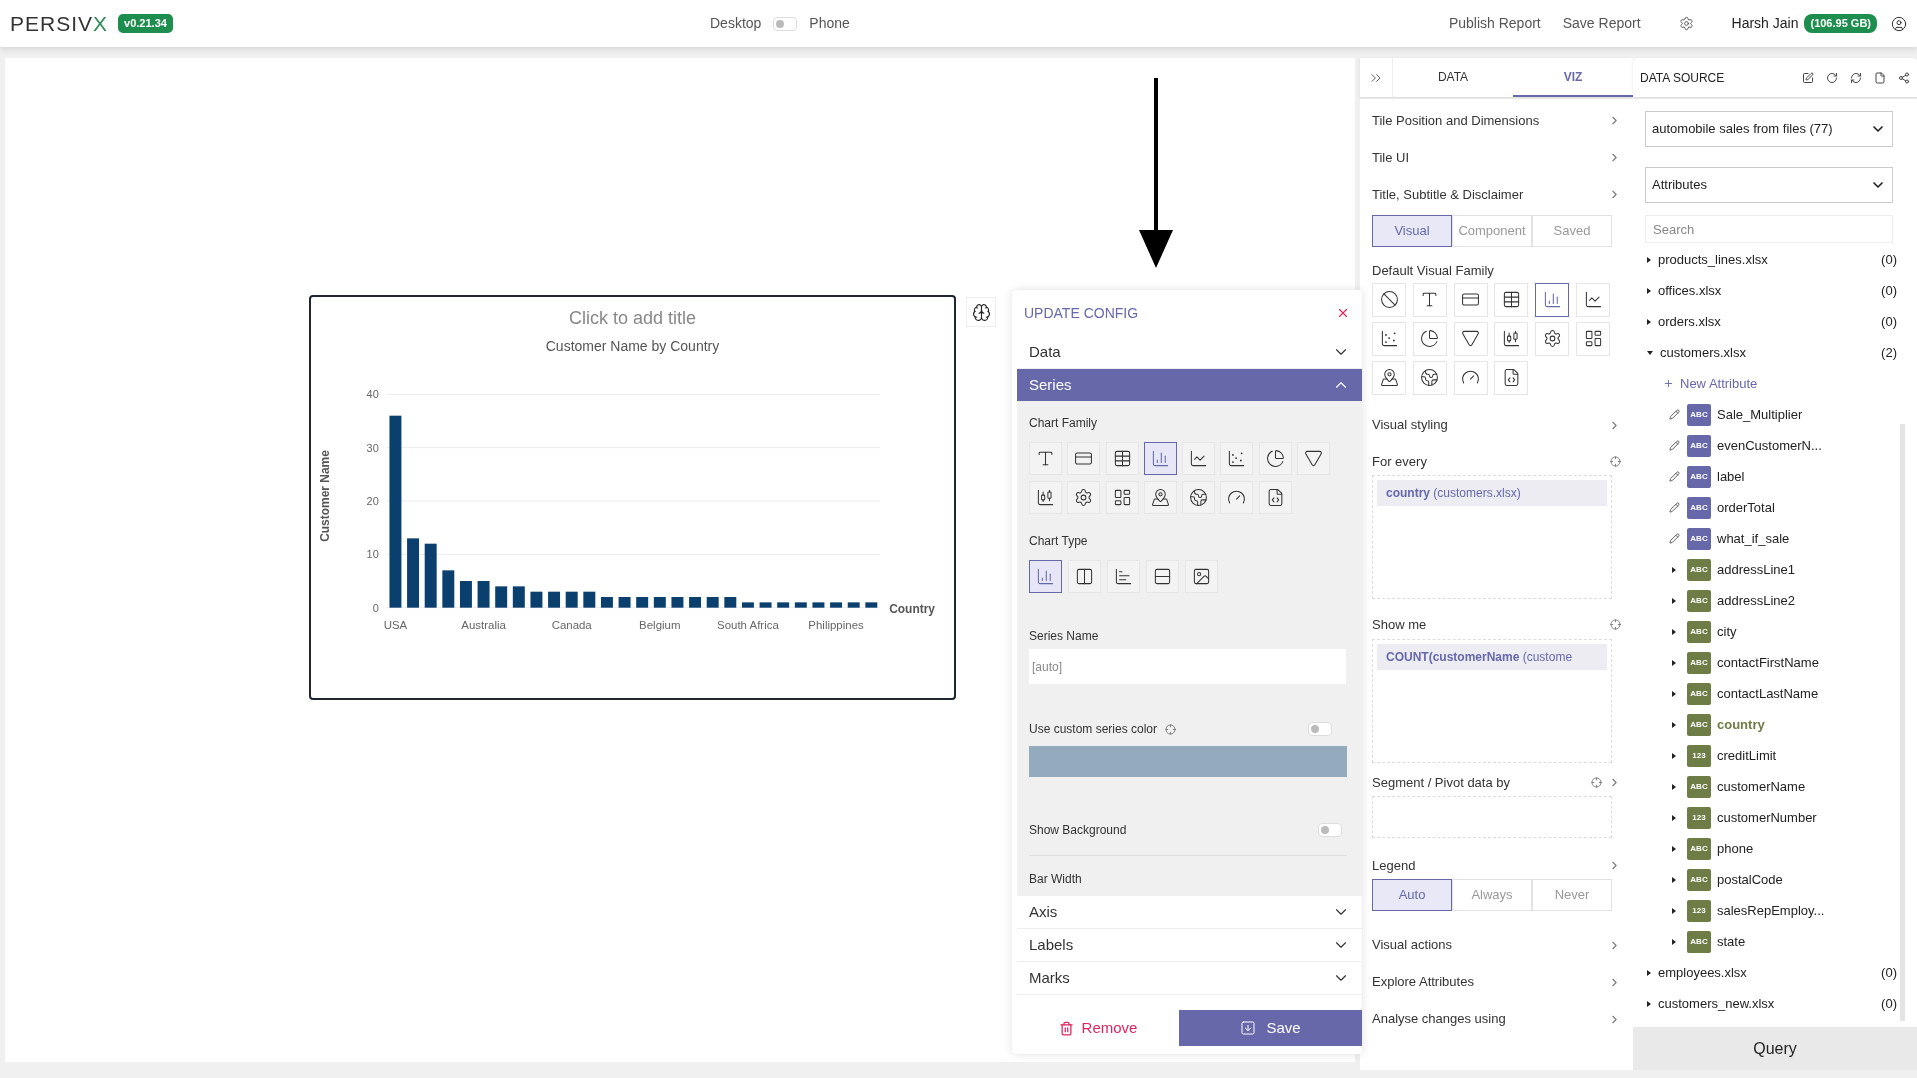  I want to click on field-chip: COUNT(customerName (custome, so click(1492, 656).